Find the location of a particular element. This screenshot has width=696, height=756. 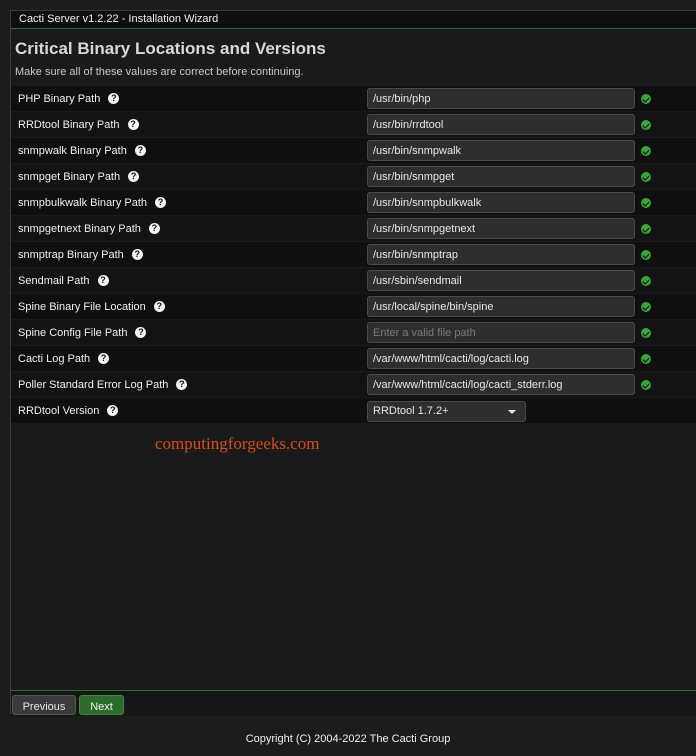

cacti-log-path-input is located at coordinates (501, 358).